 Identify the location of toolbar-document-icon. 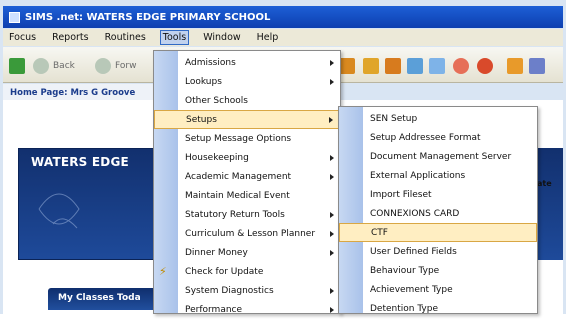
(415, 66).